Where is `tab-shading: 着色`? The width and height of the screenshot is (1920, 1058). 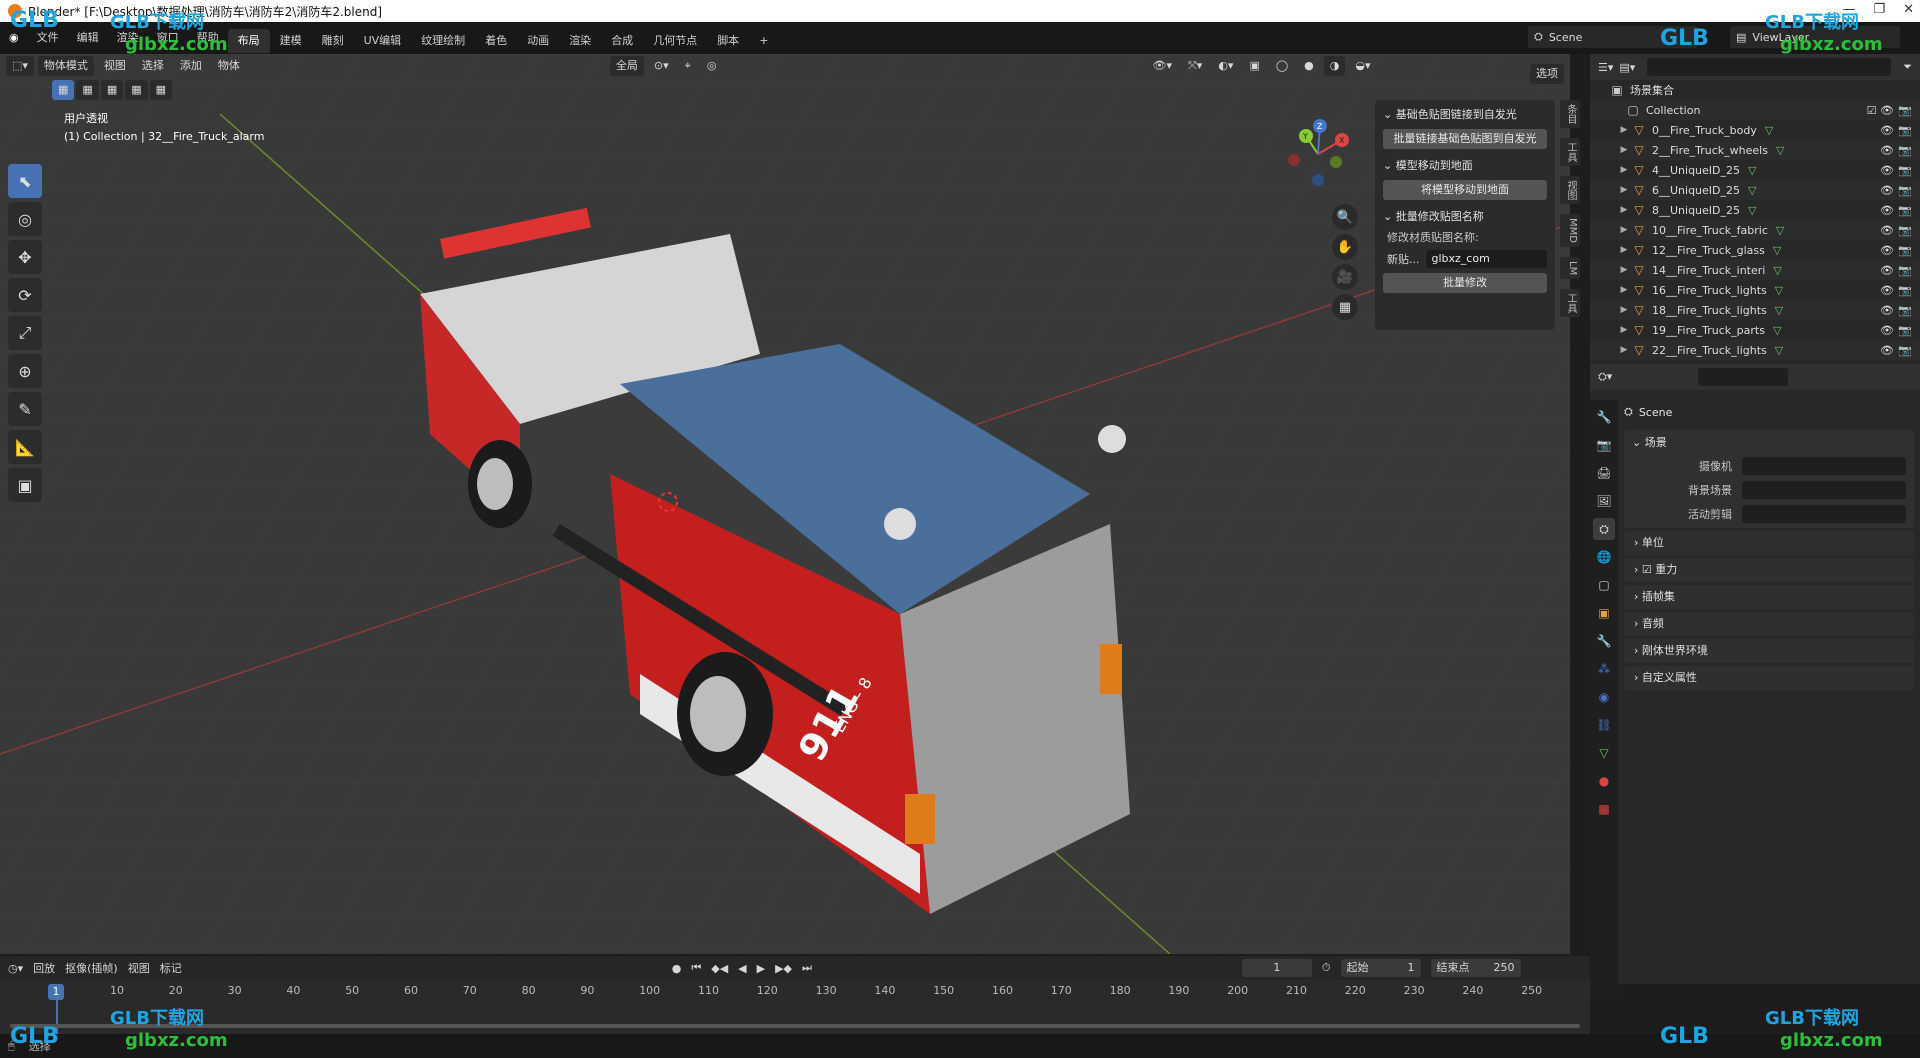
tab-shading: 着色 is located at coordinates (496, 41).